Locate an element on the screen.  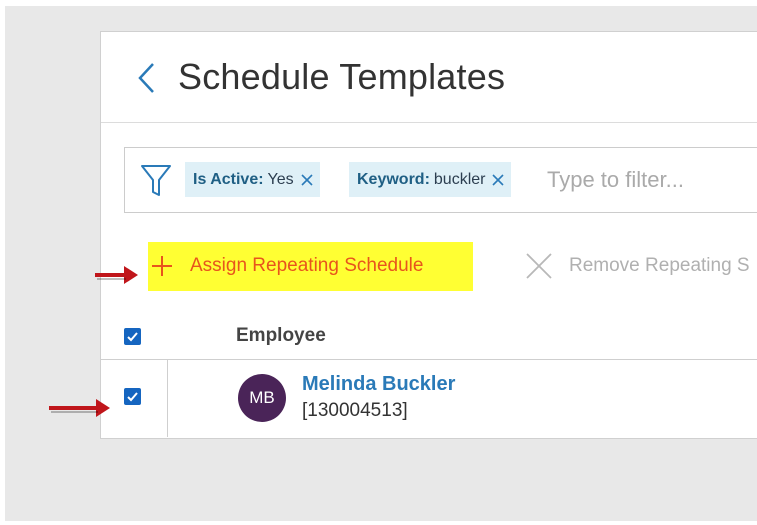
employee-column-header: Employee is located at coordinates (281, 336).